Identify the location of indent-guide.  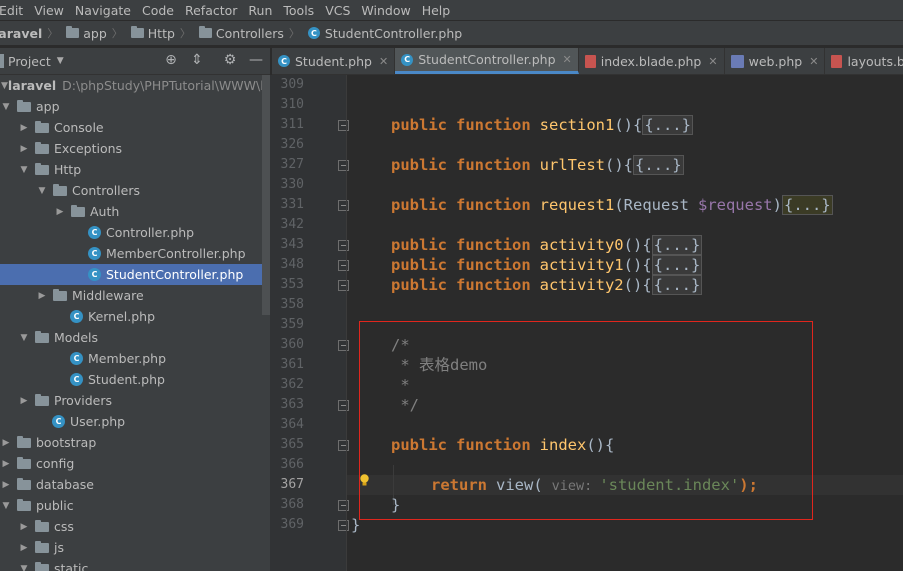
(346, 323).